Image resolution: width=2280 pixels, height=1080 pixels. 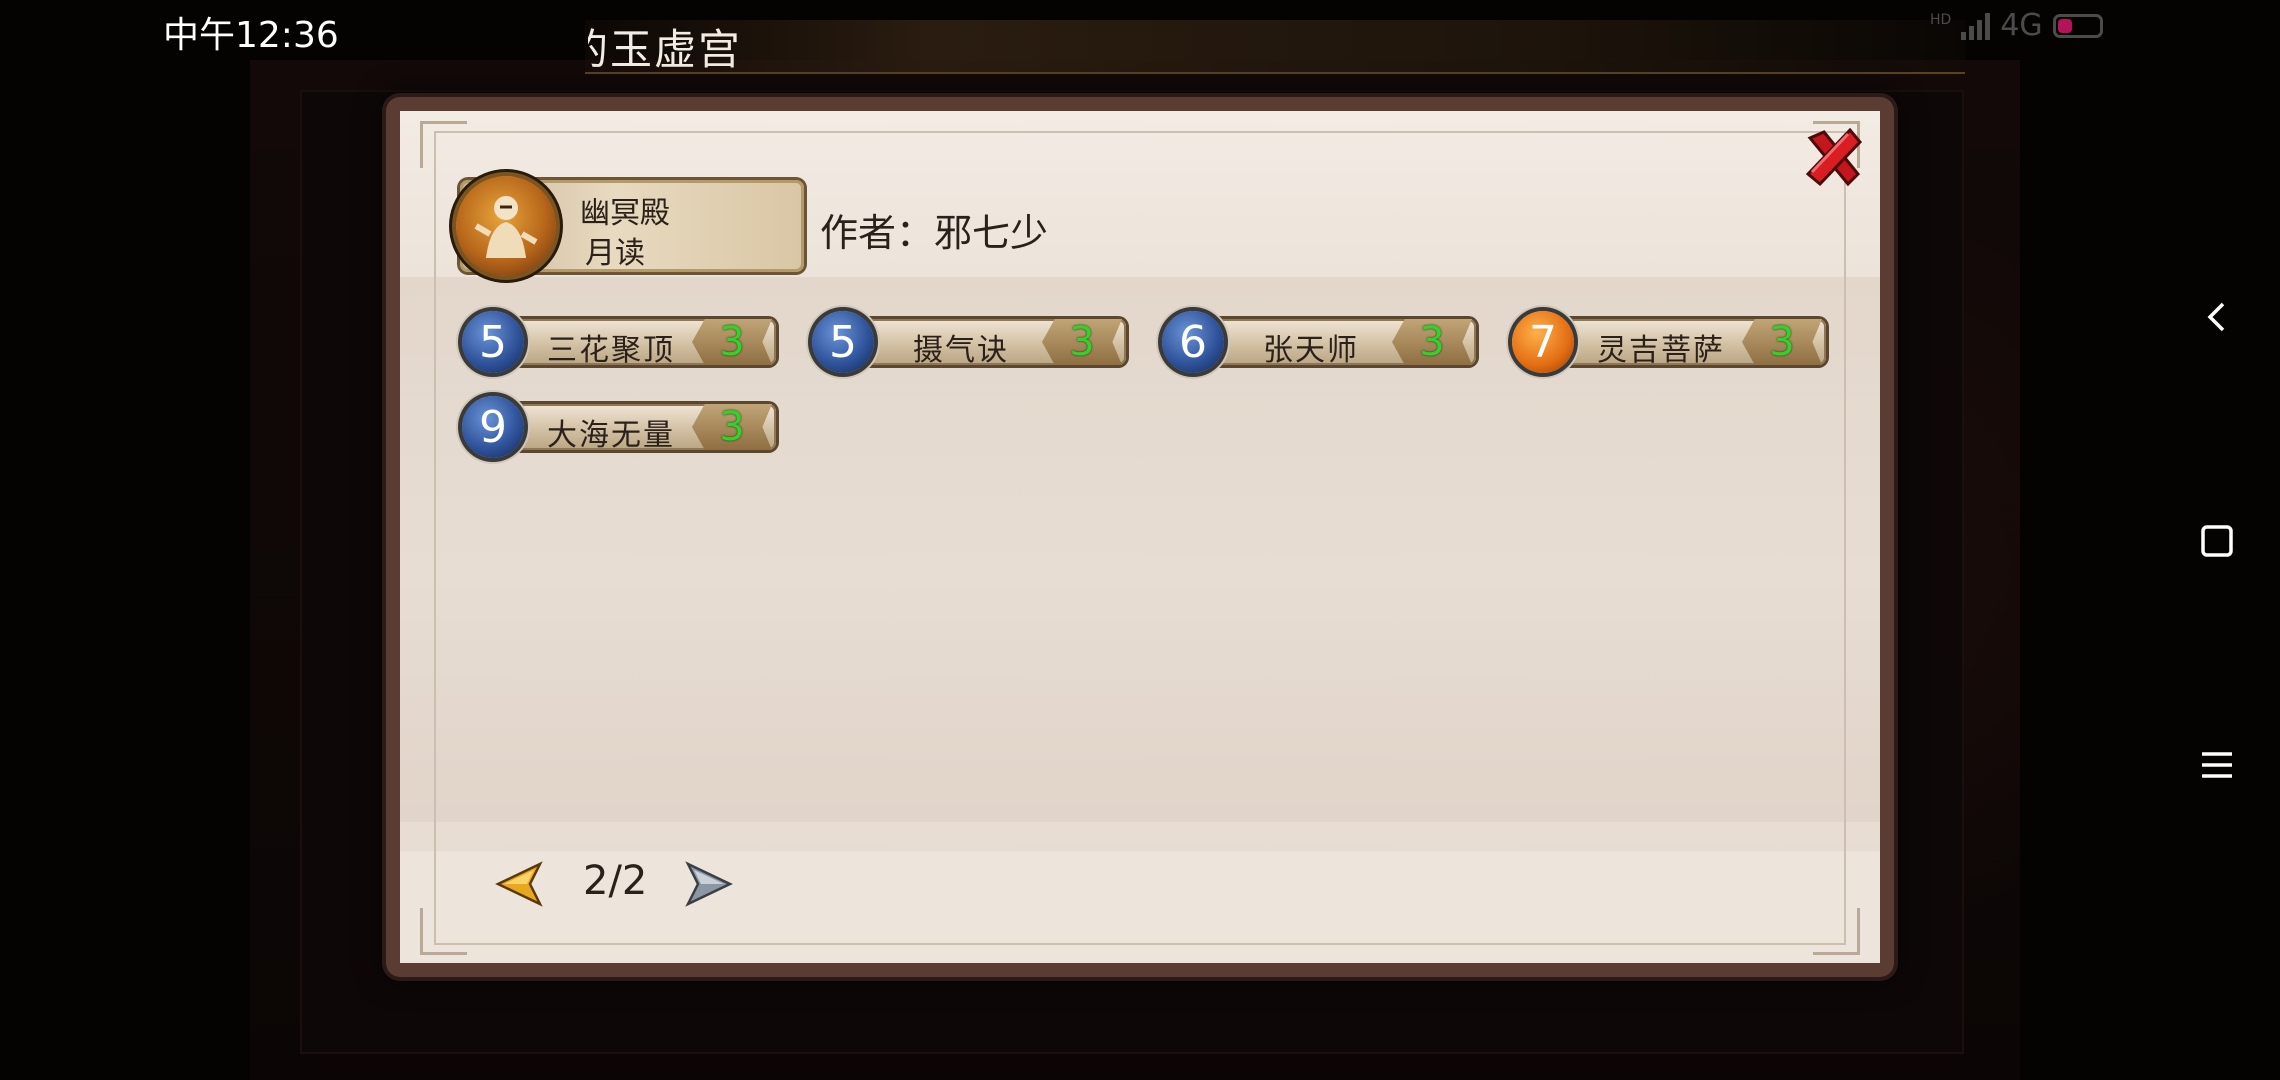 I want to click on arrow-right-icon, so click(x=709, y=884).